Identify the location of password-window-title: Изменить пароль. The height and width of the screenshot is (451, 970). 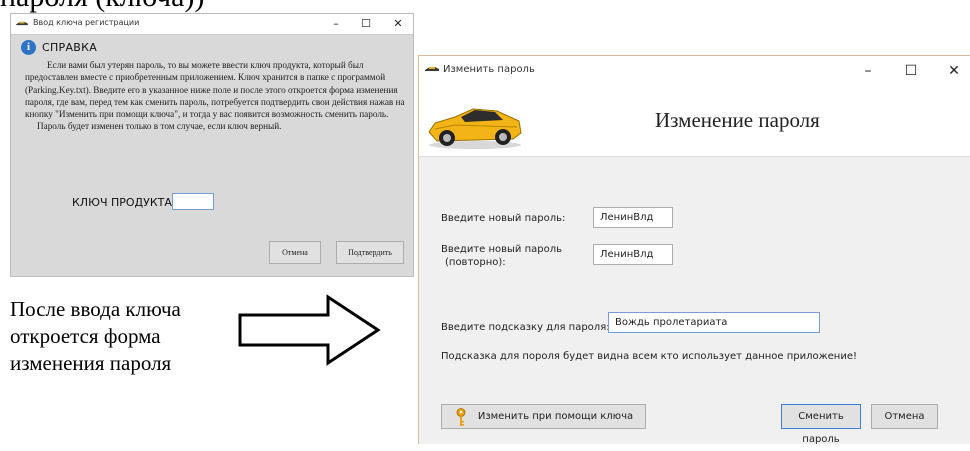
(489, 69).